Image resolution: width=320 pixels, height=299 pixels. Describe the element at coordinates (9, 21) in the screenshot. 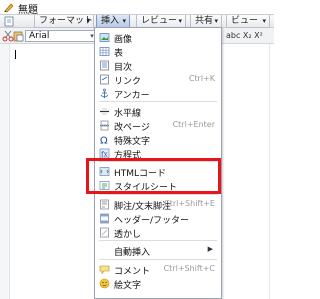

I see `new-document-icon` at that location.